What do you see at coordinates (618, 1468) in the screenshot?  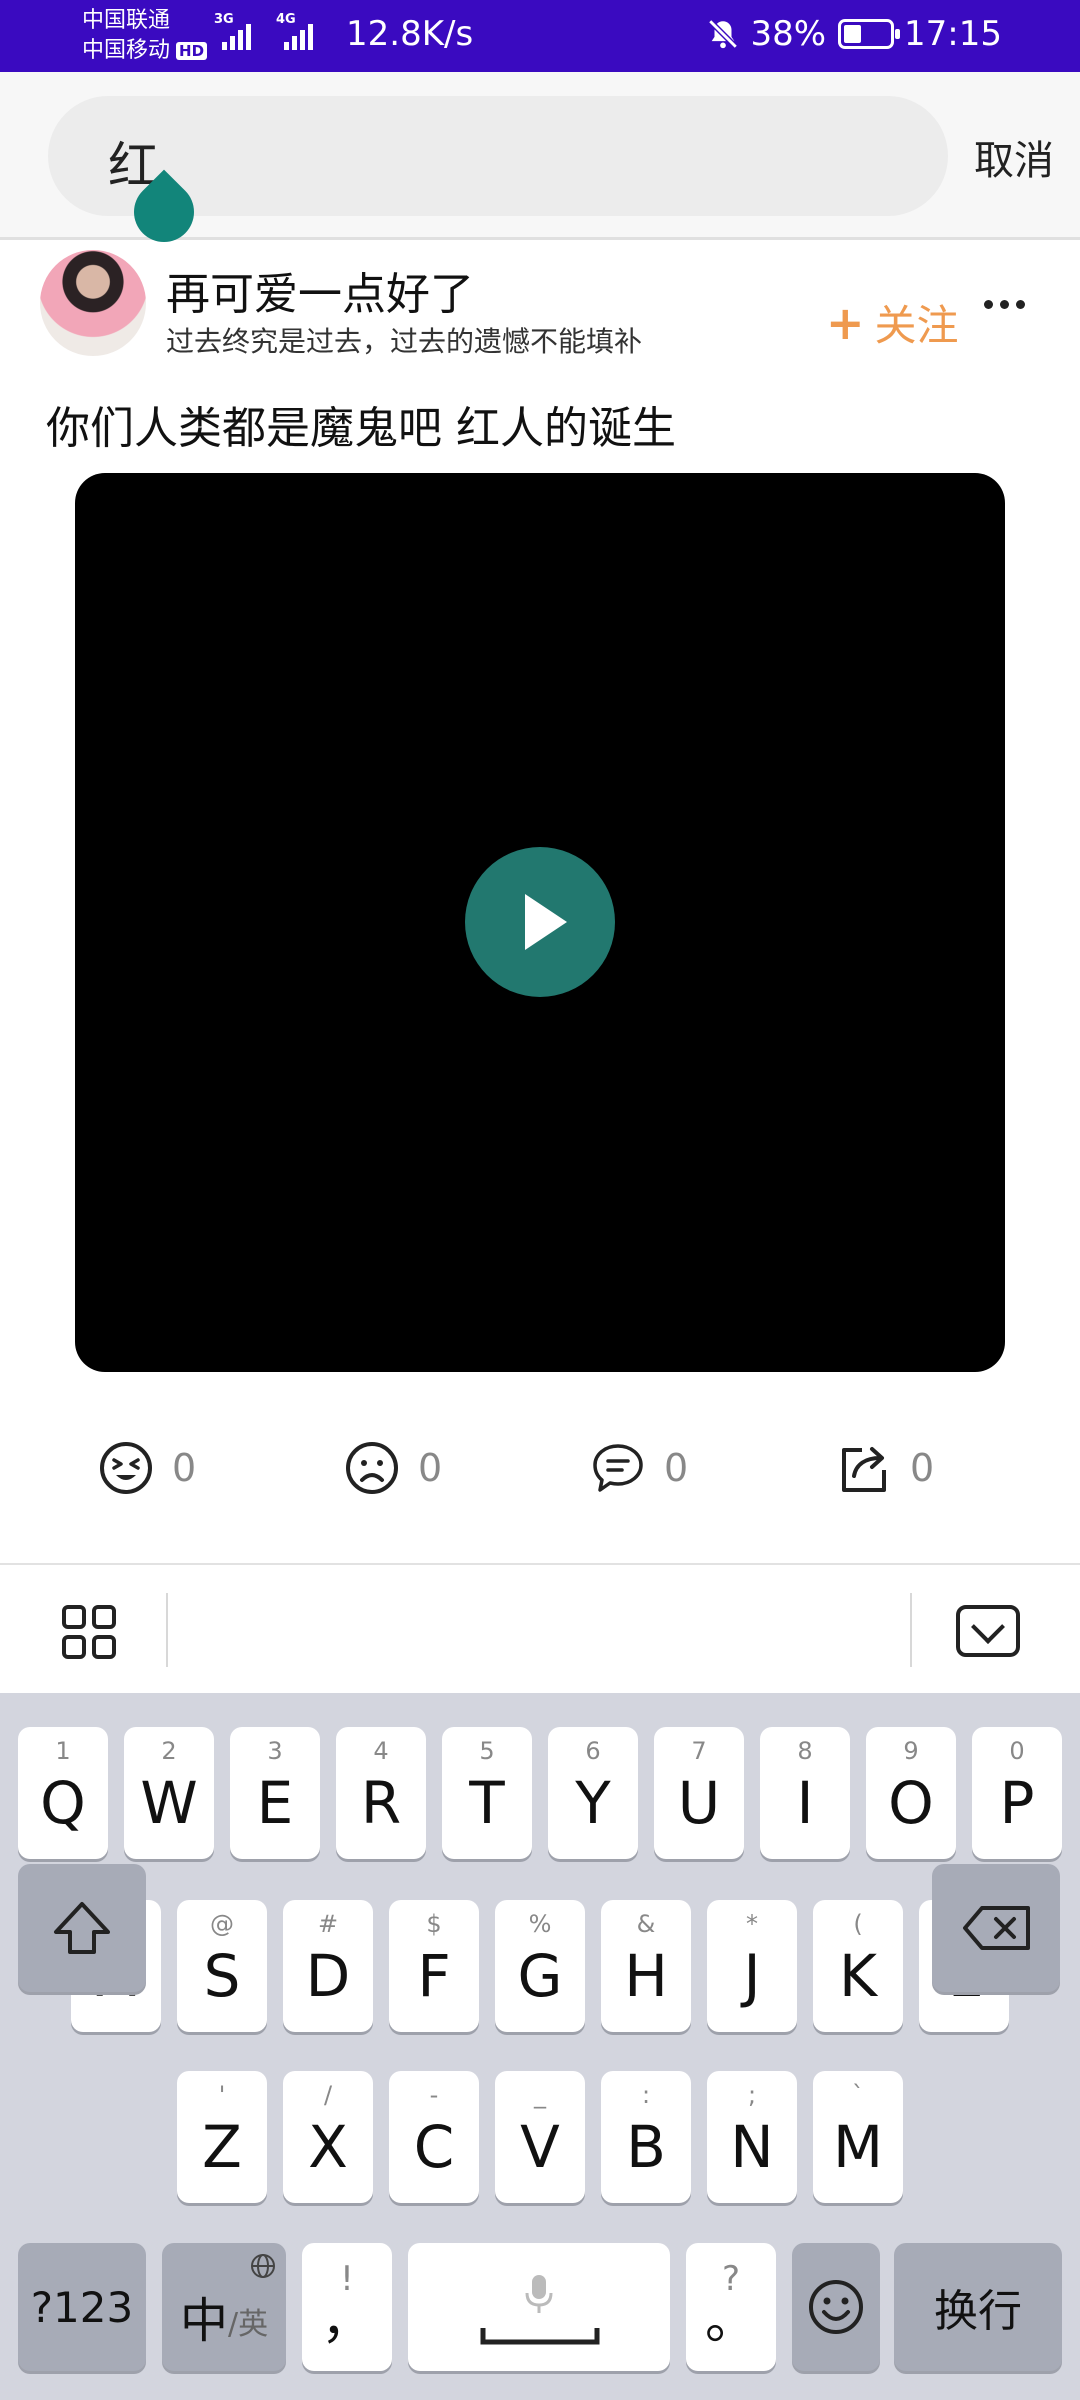 I see `comment-bubble-icon` at bounding box center [618, 1468].